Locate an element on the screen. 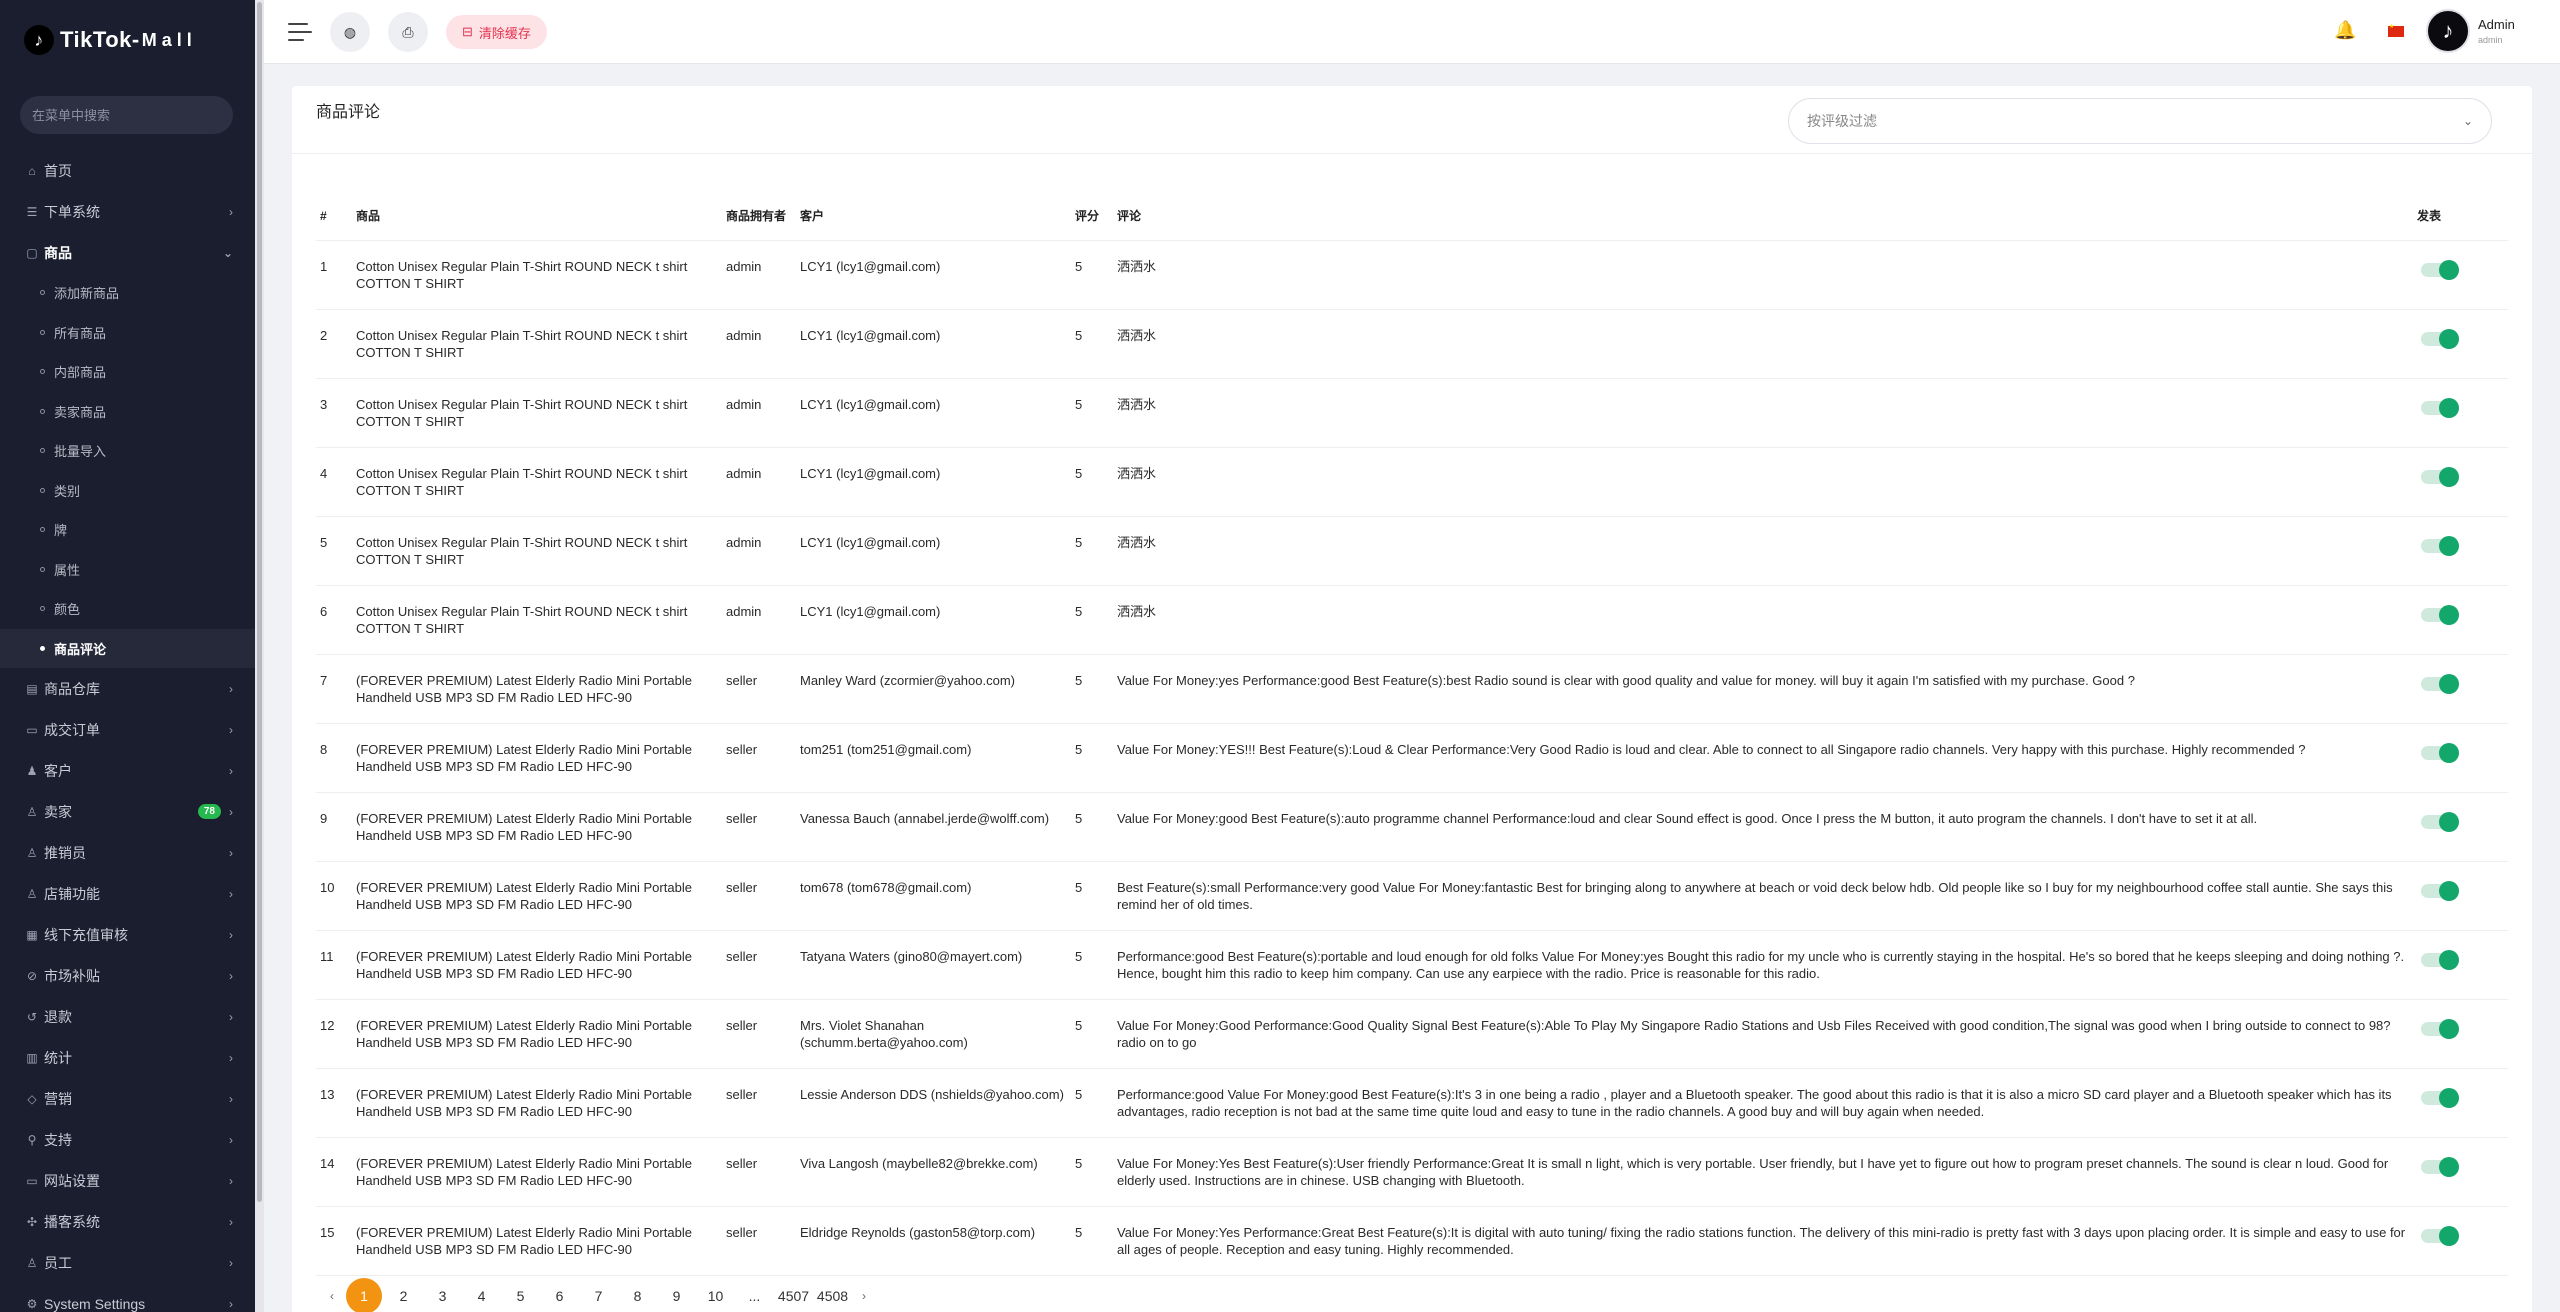 This screenshot has height=1312, width=2560. pagination-page: 5 is located at coordinates (520, 1296).